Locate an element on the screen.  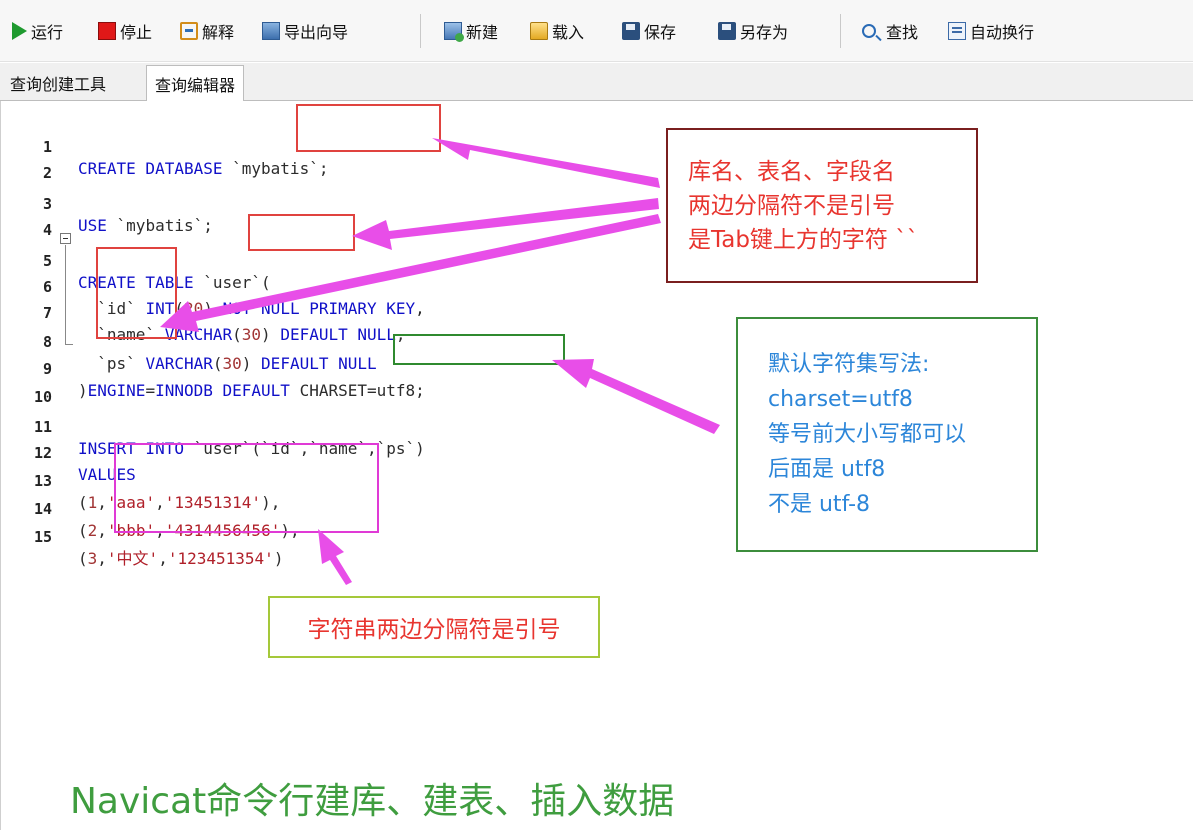
string-delimiter-note: 字符串两边分隔符是引号 is located at coordinates (434, 627).